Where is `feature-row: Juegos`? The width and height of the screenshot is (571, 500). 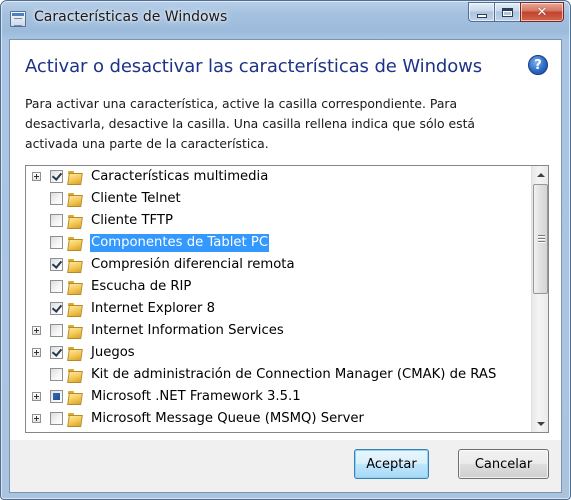
feature-row: Juegos is located at coordinates (278, 353).